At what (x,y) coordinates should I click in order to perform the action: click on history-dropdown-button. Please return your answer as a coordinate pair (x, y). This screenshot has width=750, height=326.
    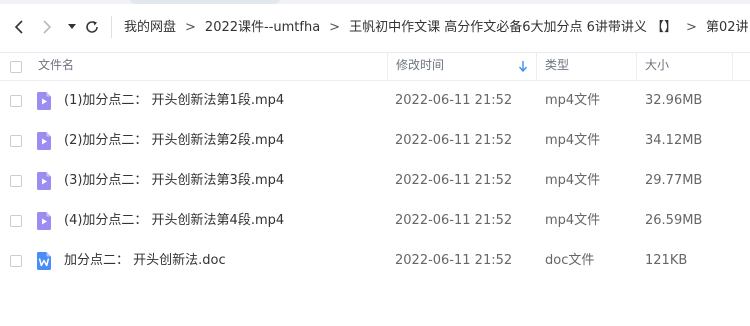
    Looking at the image, I should click on (72, 27).